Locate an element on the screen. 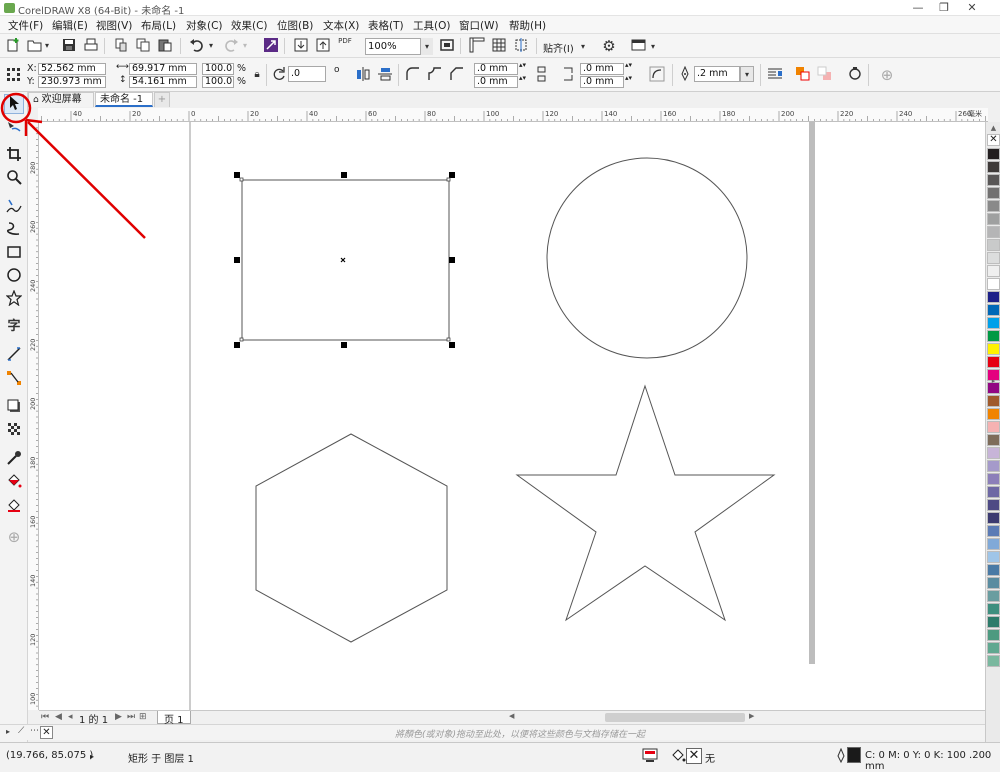 This screenshot has width=1000, height=772. scroll-right-icon: ▶ is located at coordinates (754, 717).